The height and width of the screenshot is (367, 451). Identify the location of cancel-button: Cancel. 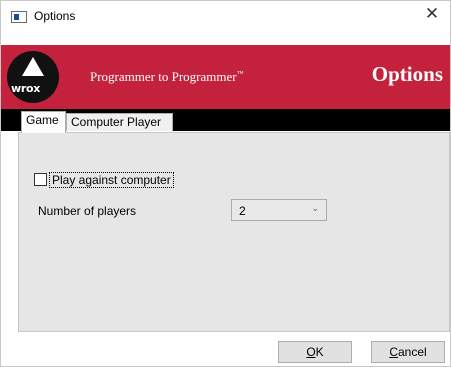
(408, 352).